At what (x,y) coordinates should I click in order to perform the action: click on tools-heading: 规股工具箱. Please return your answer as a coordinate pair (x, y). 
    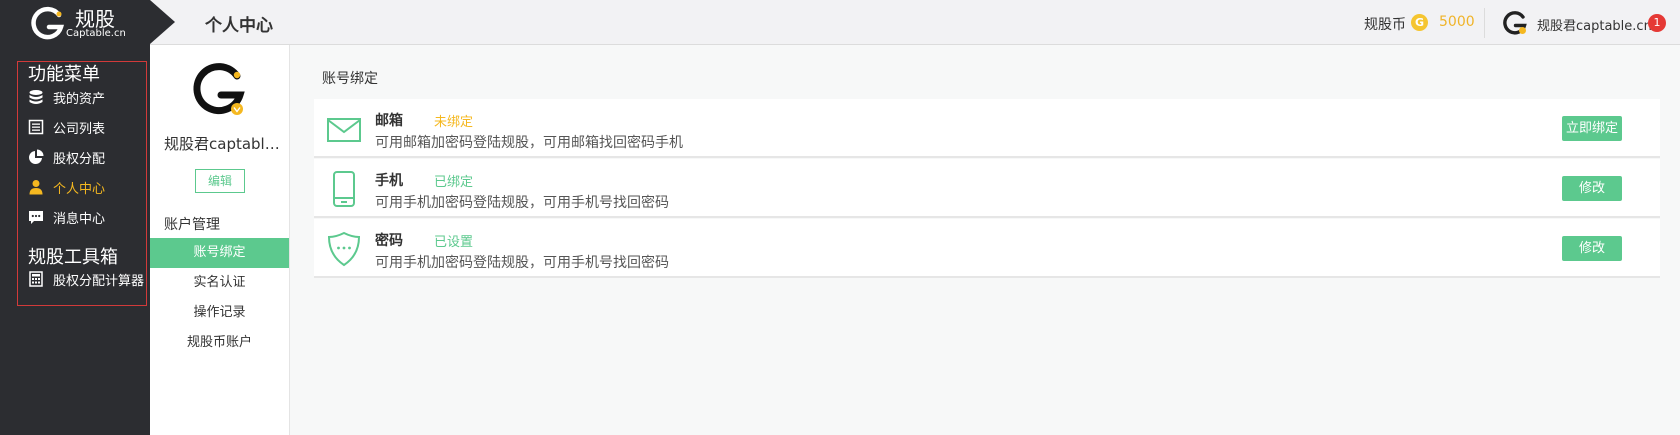
    Looking at the image, I should click on (73, 257).